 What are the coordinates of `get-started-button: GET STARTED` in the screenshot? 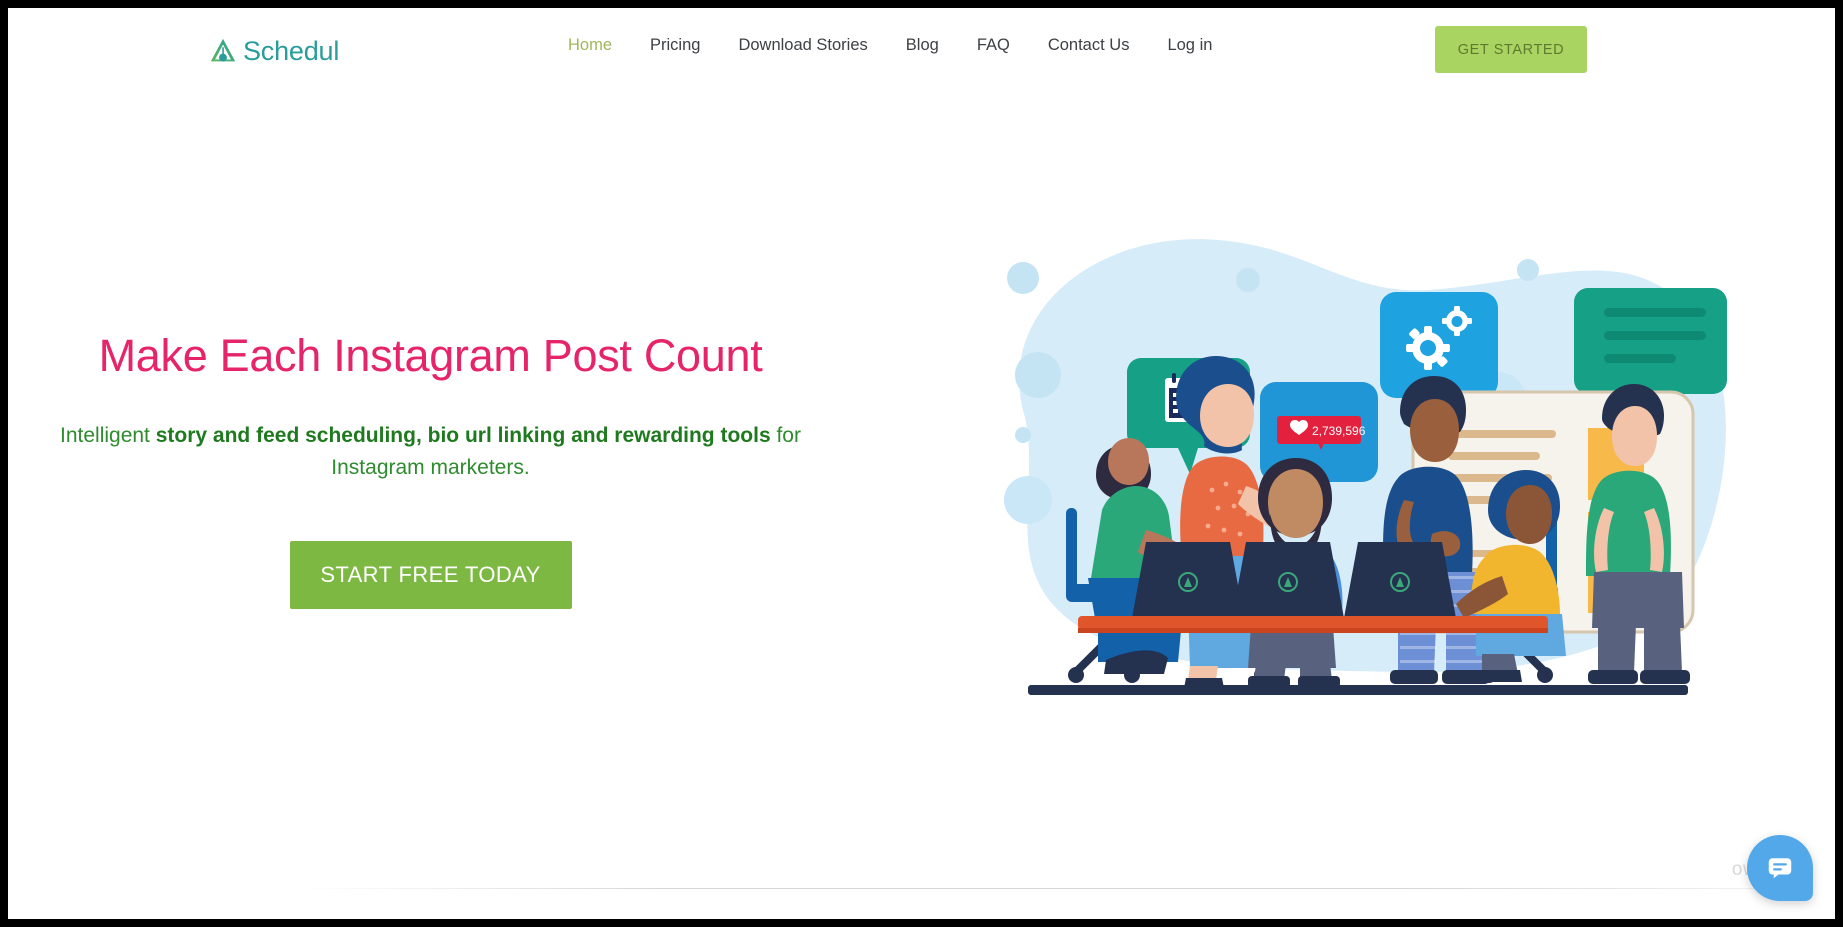 It's located at (1511, 49).